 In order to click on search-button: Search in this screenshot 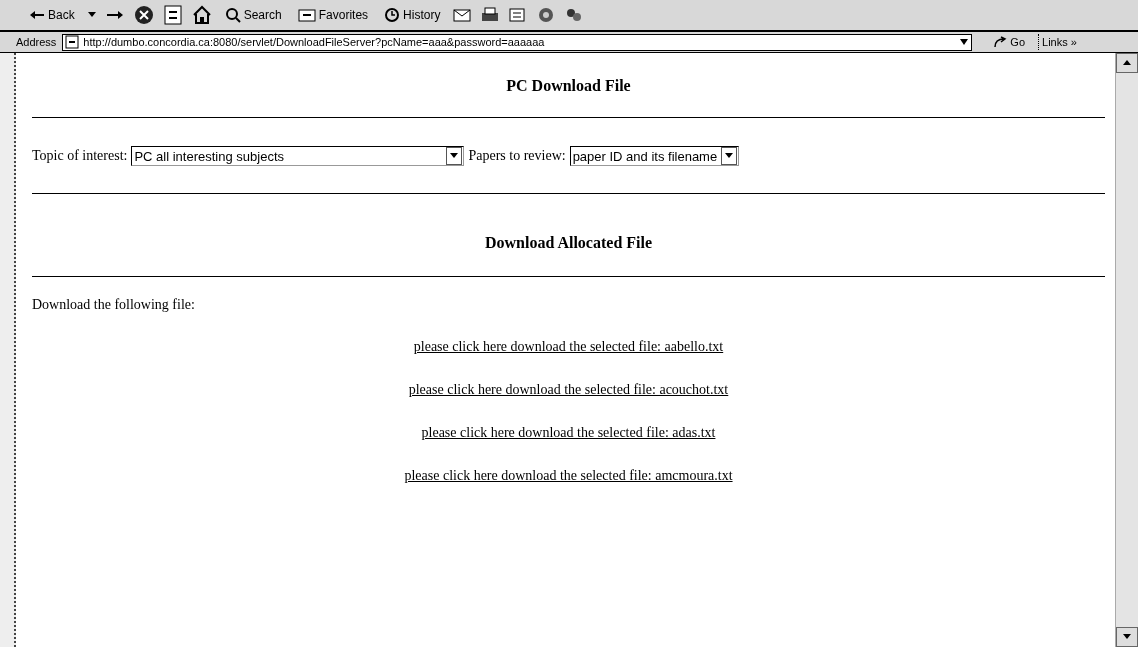, I will do `click(253, 15)`.